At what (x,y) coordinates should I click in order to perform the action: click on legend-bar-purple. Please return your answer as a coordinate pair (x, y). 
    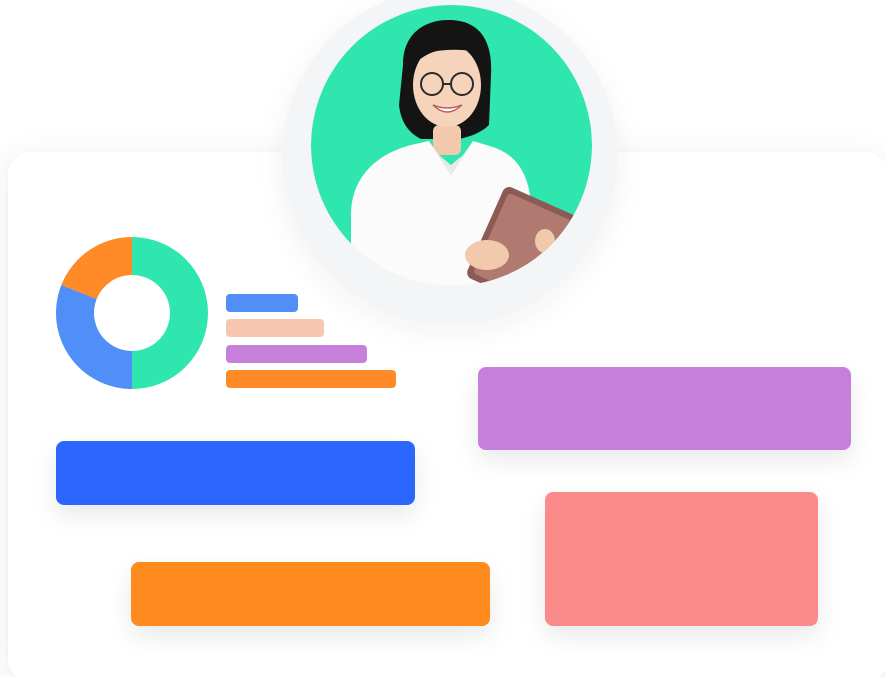
    Looking at the image, I should click on (296, 354).